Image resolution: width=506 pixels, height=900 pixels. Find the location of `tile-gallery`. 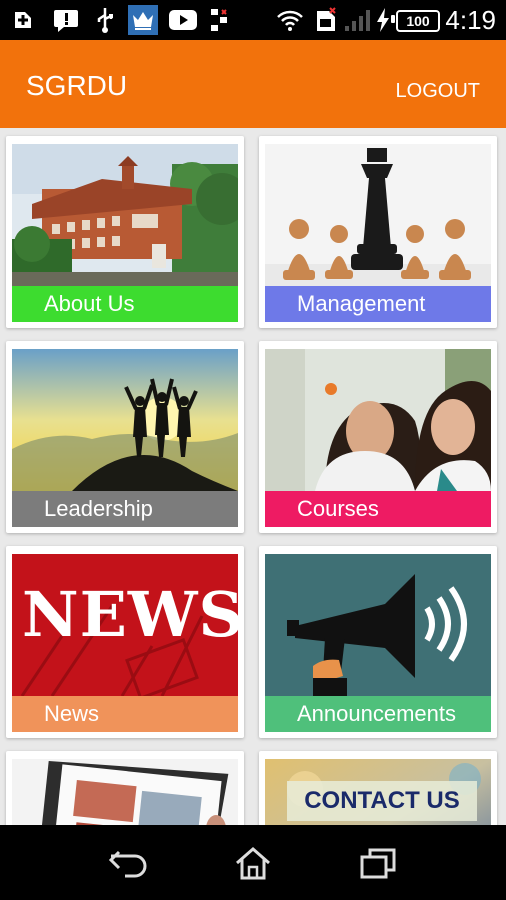

tile-gallery is located at coordinates (125, 788).